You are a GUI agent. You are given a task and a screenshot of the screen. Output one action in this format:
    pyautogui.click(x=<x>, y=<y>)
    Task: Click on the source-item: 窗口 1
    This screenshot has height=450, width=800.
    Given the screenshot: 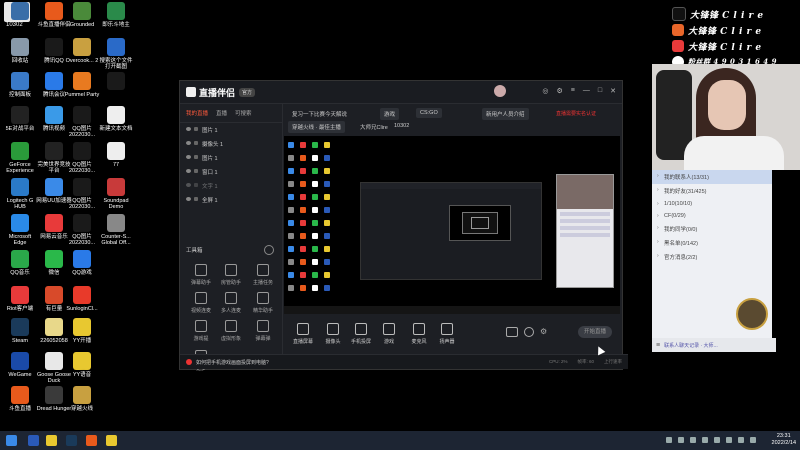 What is the action you would take?
    pyautogui.click(x=231, y=172)
    